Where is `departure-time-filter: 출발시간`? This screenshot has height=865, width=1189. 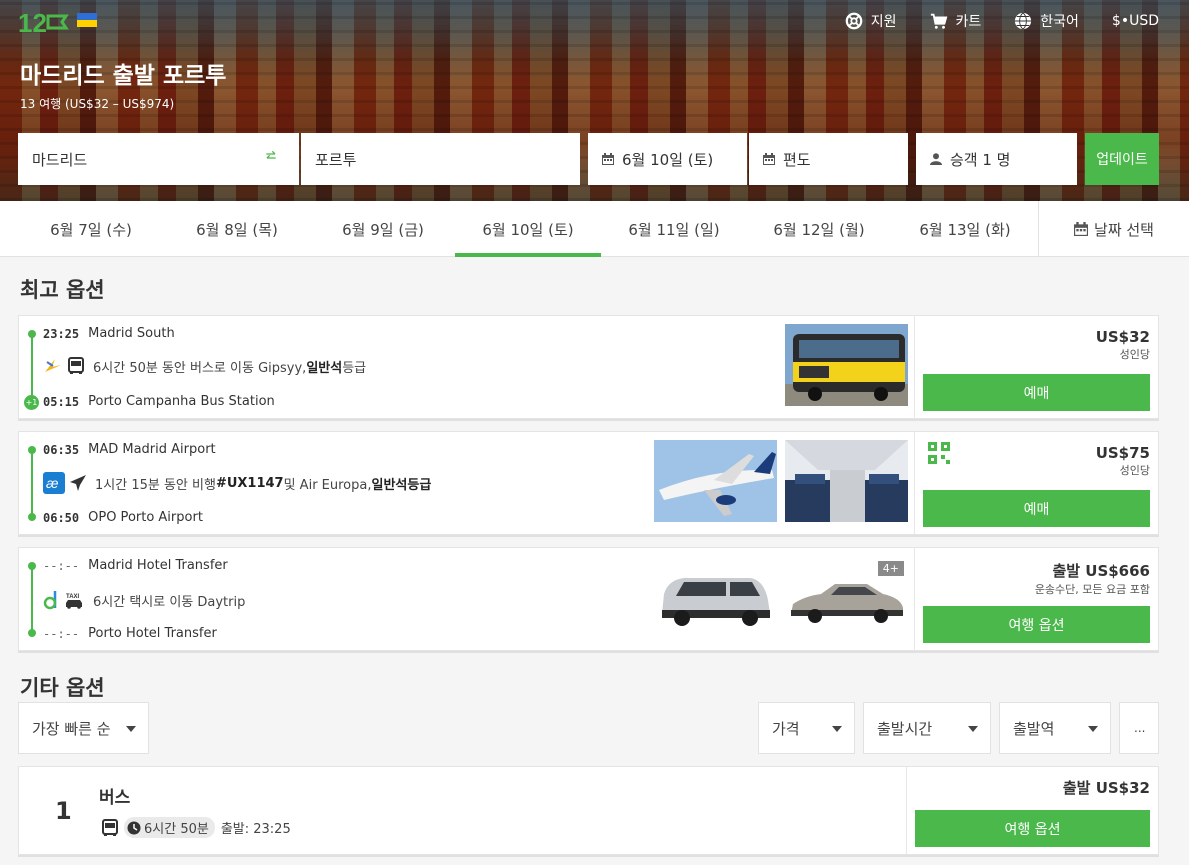 departure-time-filter: 출발시간 is located at coordinates (927, 728).